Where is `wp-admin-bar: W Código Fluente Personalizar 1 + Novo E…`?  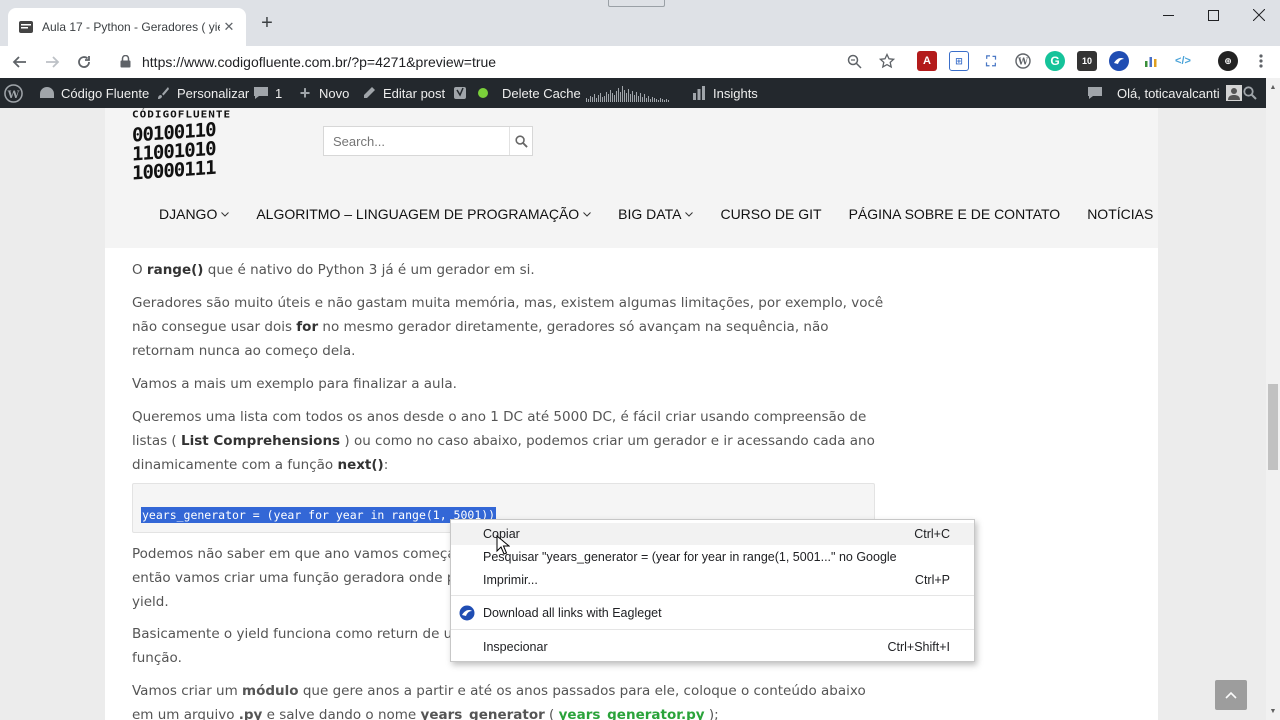 wp-admin-bar: W Código Fluente Personalizar 1 + Novo E… is located at coordinates (633, 93).